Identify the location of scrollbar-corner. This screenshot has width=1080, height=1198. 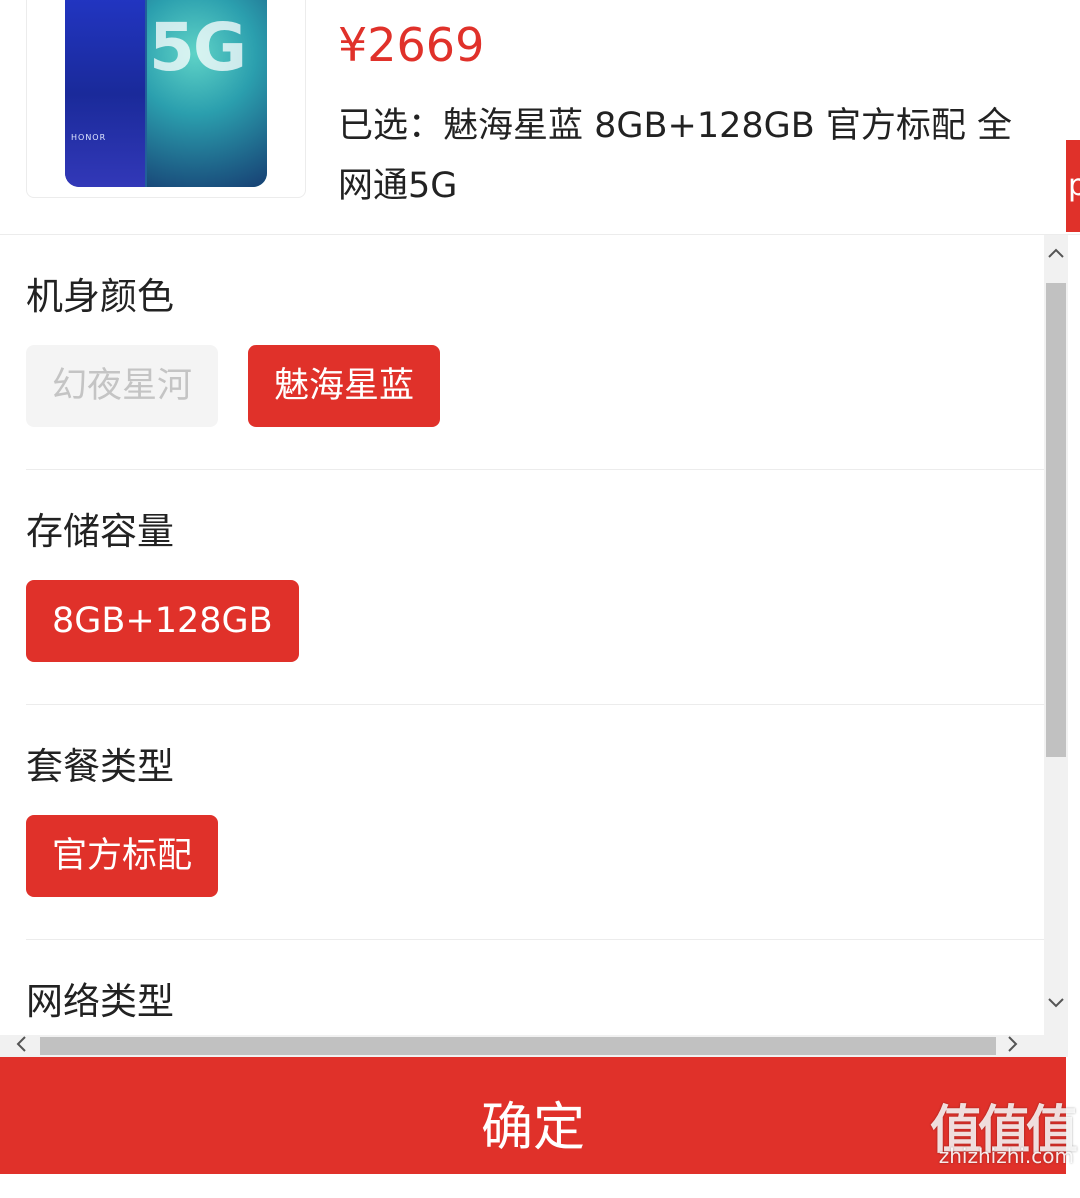
(1056, 1046).